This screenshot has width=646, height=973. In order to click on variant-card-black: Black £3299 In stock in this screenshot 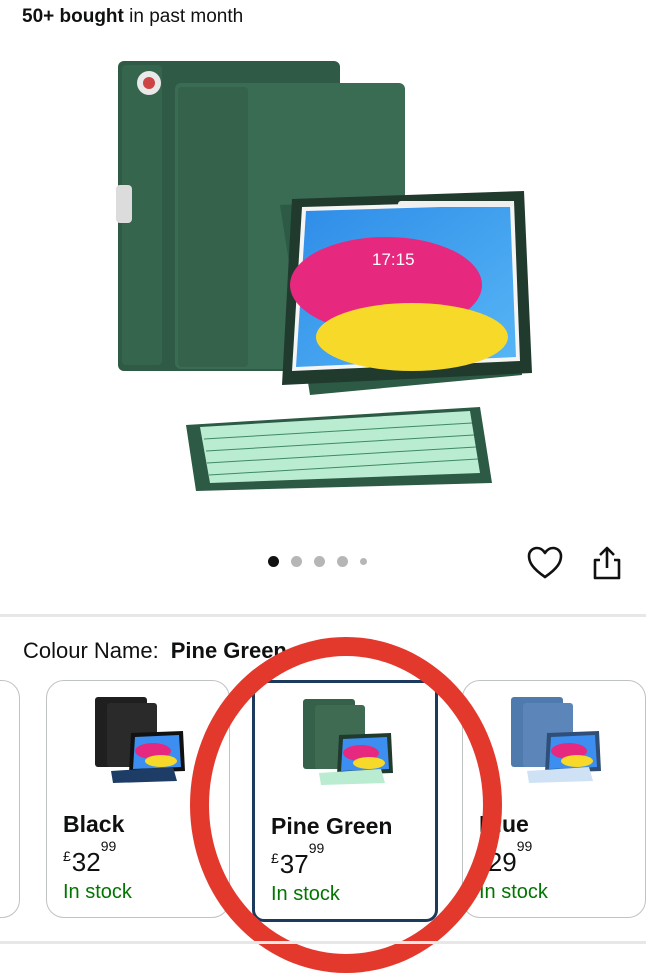, I will do `click(138, 799)`.